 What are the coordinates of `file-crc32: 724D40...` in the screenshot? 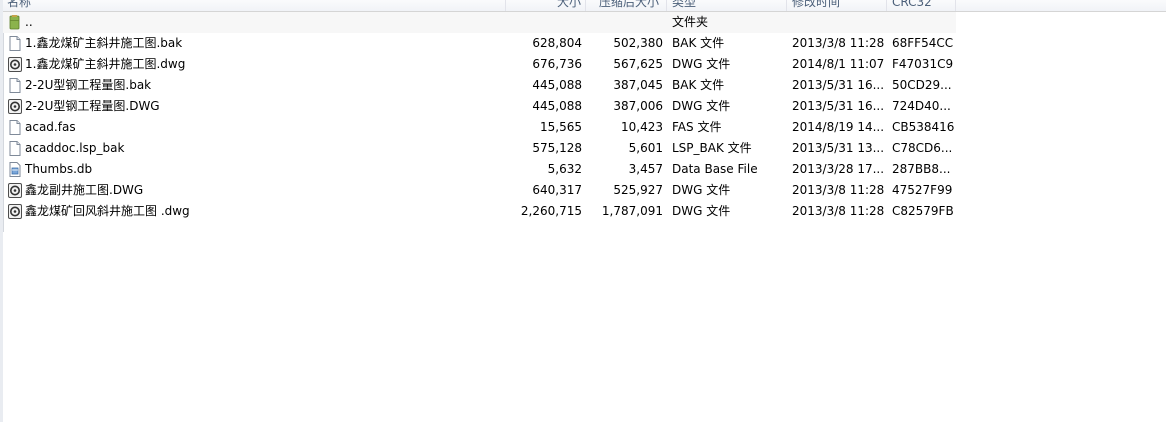 It's located at (921, 106).